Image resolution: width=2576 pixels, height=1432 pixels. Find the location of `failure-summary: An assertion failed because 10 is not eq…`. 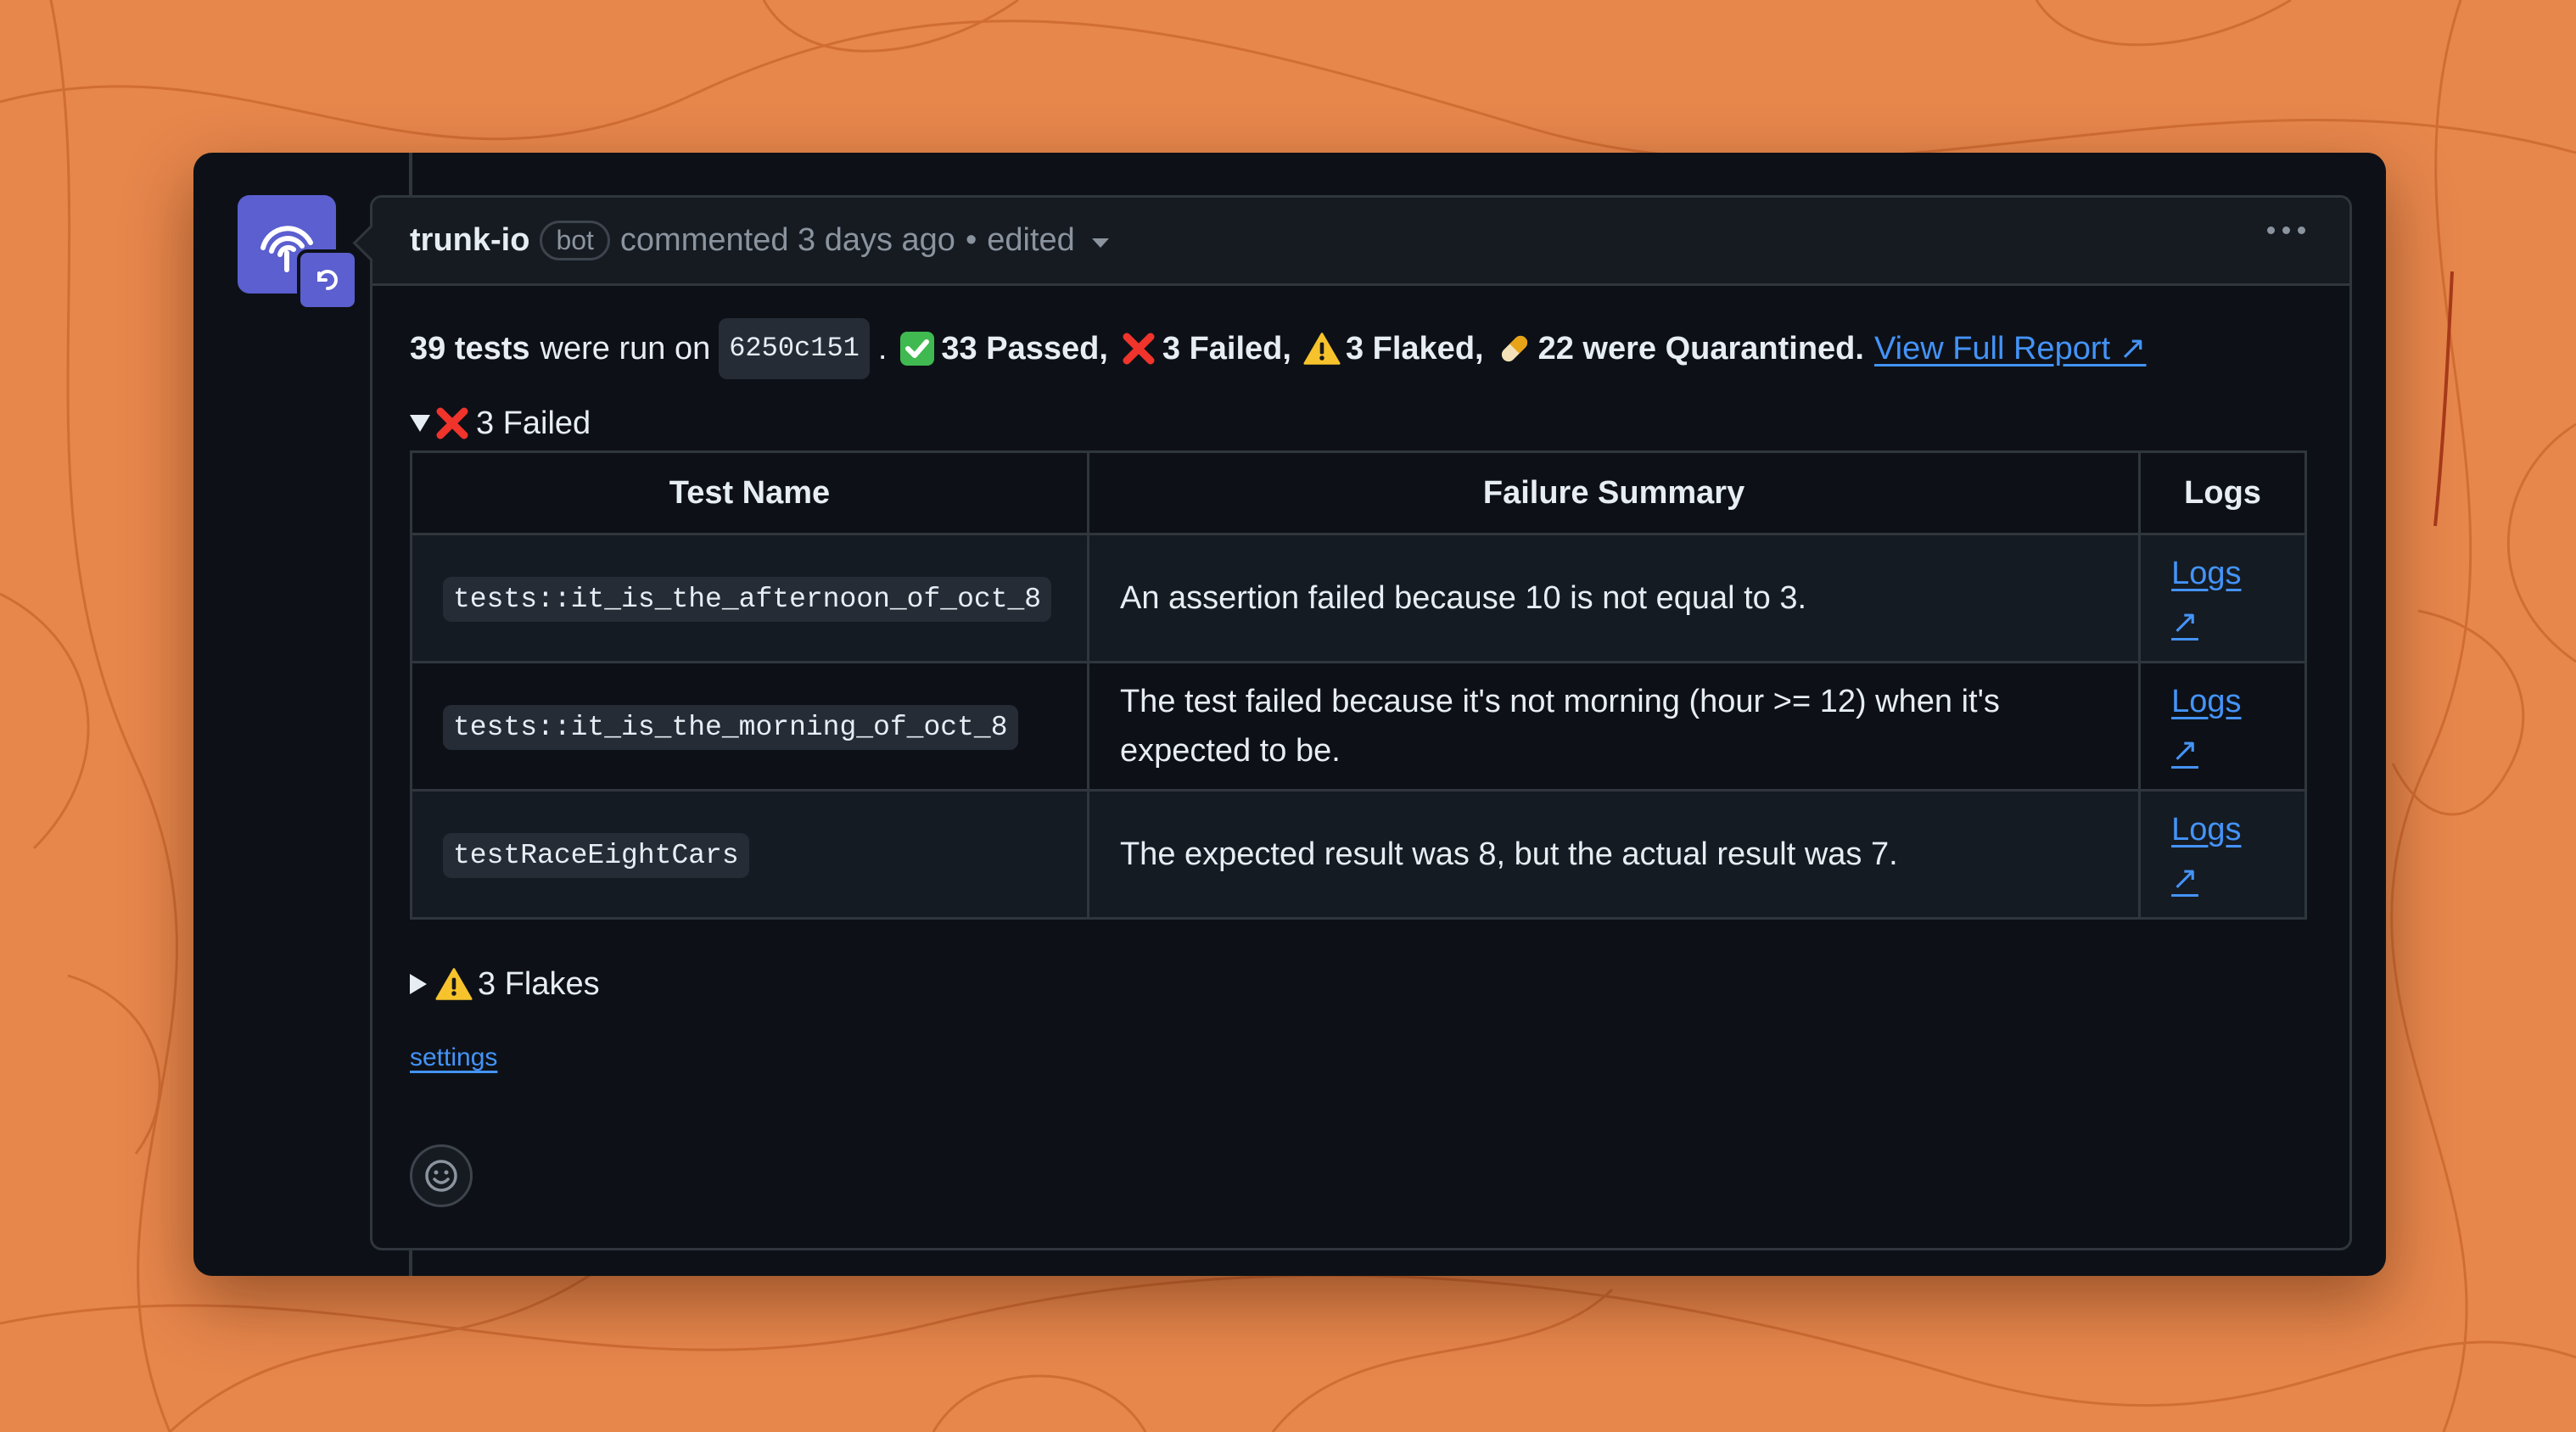

failure-summary: An assertion failed because 10 is not eq… is located at coordinates (1614, 598).